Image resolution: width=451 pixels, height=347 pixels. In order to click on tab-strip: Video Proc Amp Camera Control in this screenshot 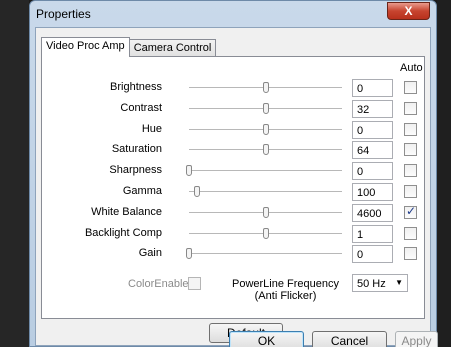, I will do `click(129, 47)`.